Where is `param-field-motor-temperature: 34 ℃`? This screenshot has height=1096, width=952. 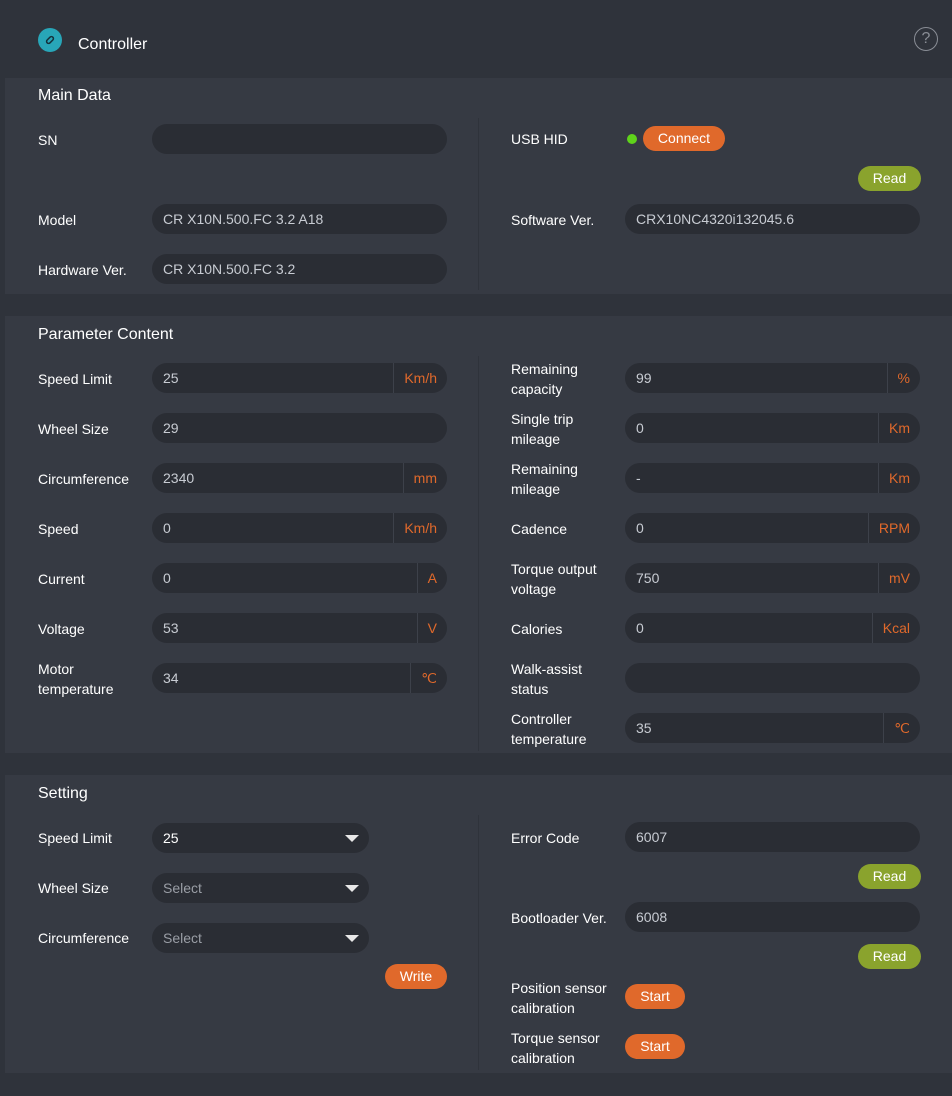
param-field-motor-temperature: 34 ℃ is located at coordinates (299, 678).